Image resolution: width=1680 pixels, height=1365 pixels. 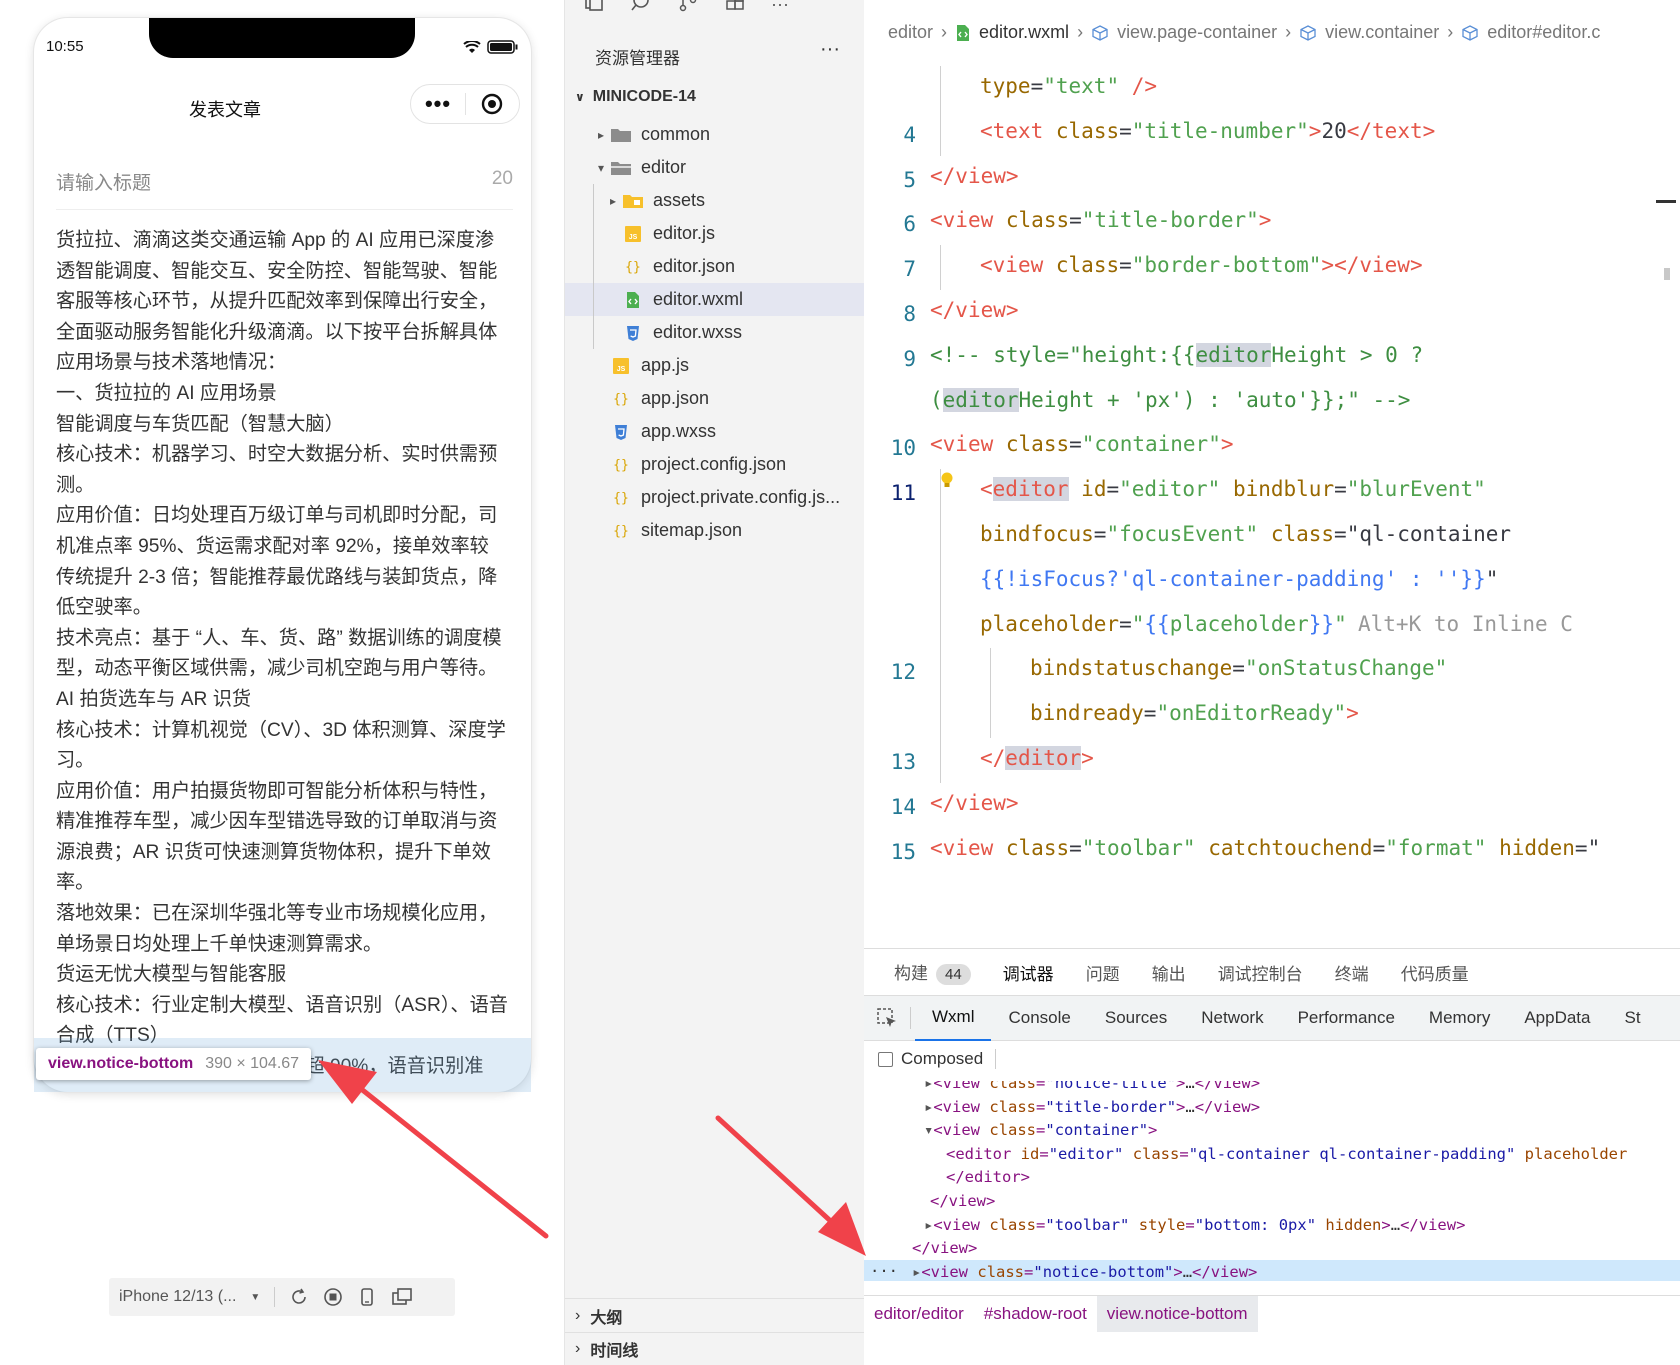 I want to click on tab-problems: 问题, so click(x=1103, y=972).